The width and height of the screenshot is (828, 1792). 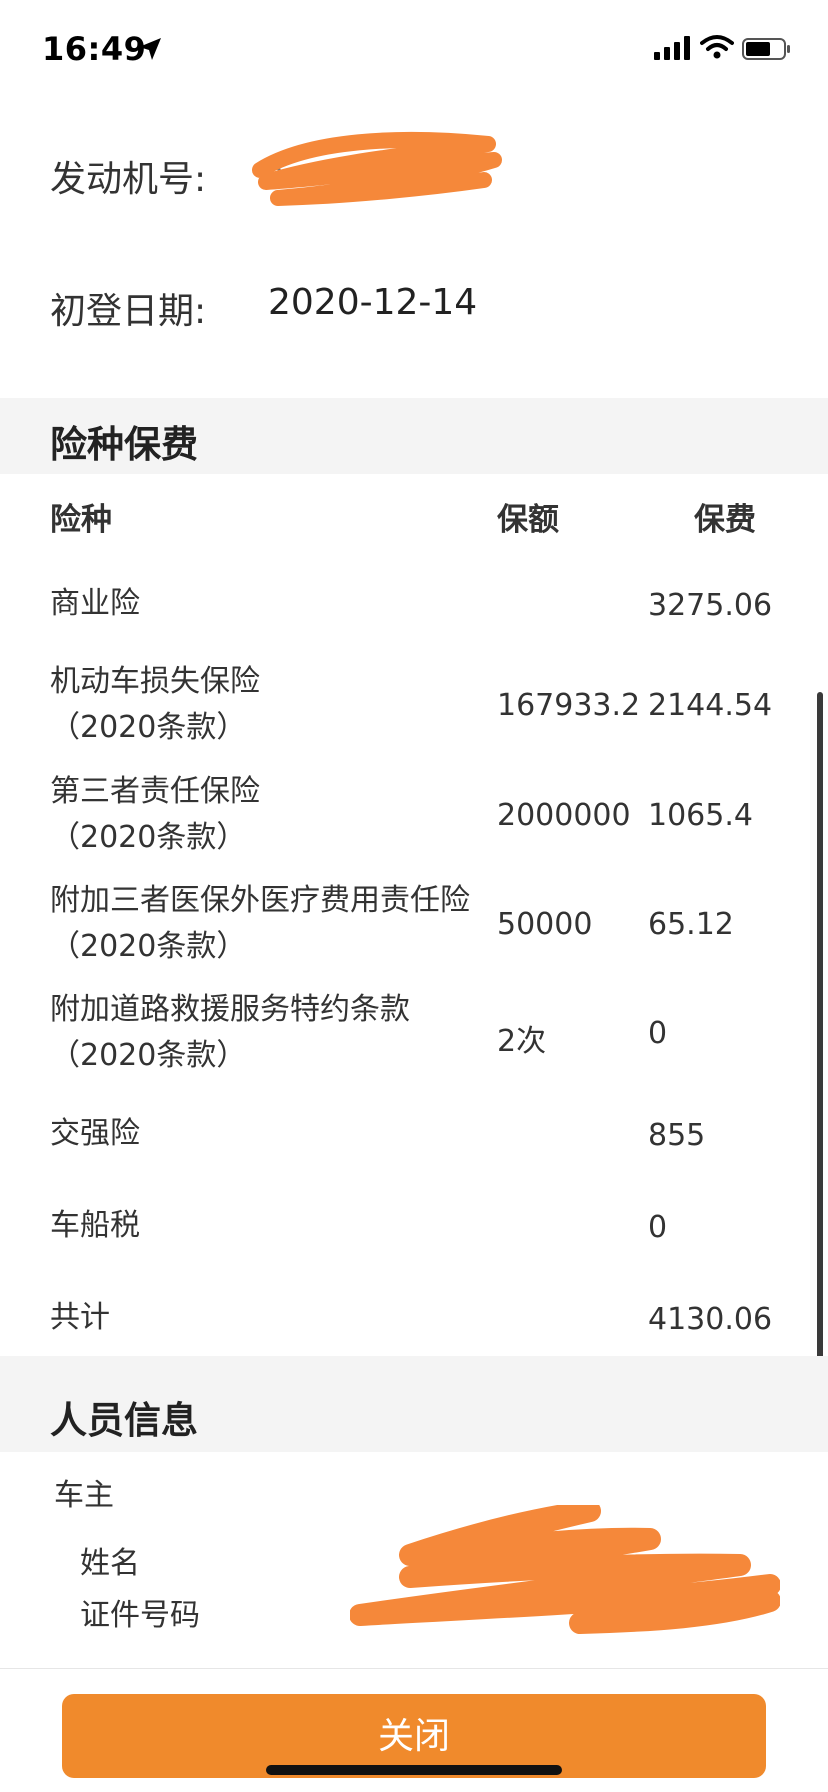 What do you see at coordinates (124, 444) in the screenshot?
I see `insurance-section-title: 险种保费` at bounding box center [124, 444].